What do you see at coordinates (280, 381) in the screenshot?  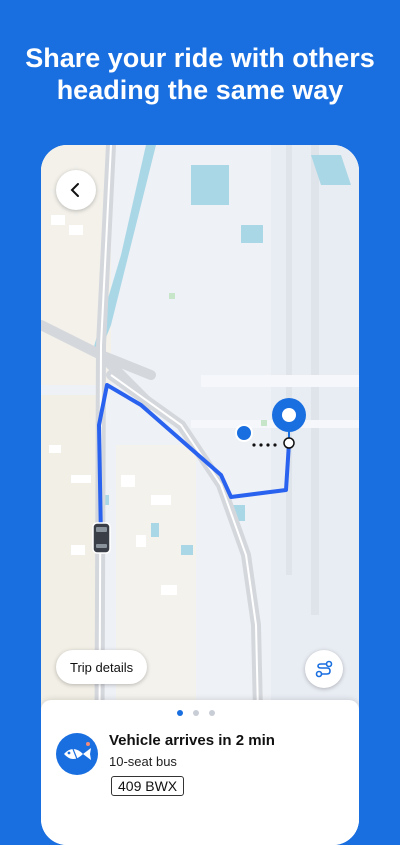 I see `taxiway` at bounding box center [280, 381].